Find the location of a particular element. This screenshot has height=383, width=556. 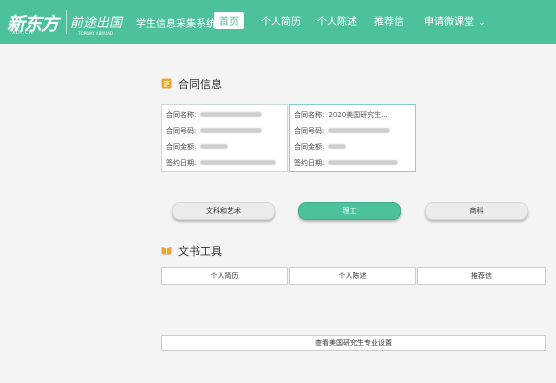

nav-recommendation: 推荐信 is located at coordinates (389, 20).